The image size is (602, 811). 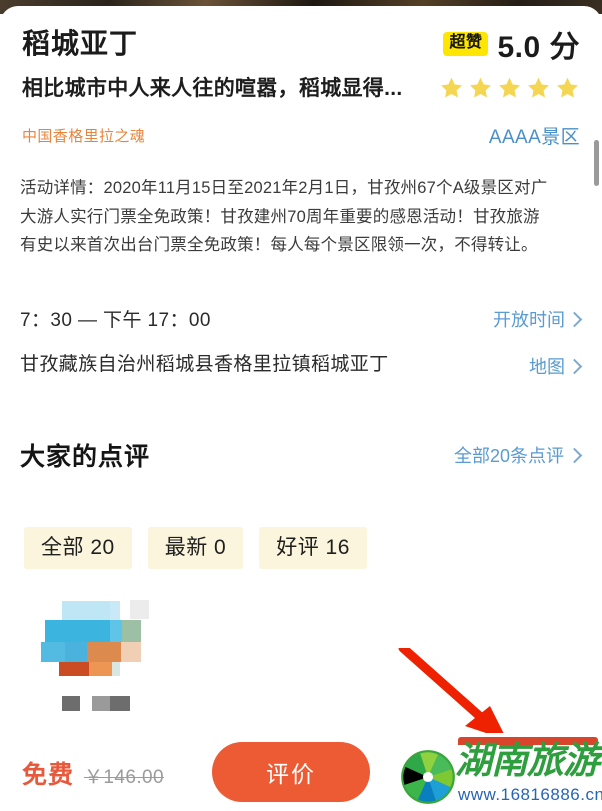 I want to click on watermark: 湖南旅游 www.16816886.cn, so click(x=501, y=771).